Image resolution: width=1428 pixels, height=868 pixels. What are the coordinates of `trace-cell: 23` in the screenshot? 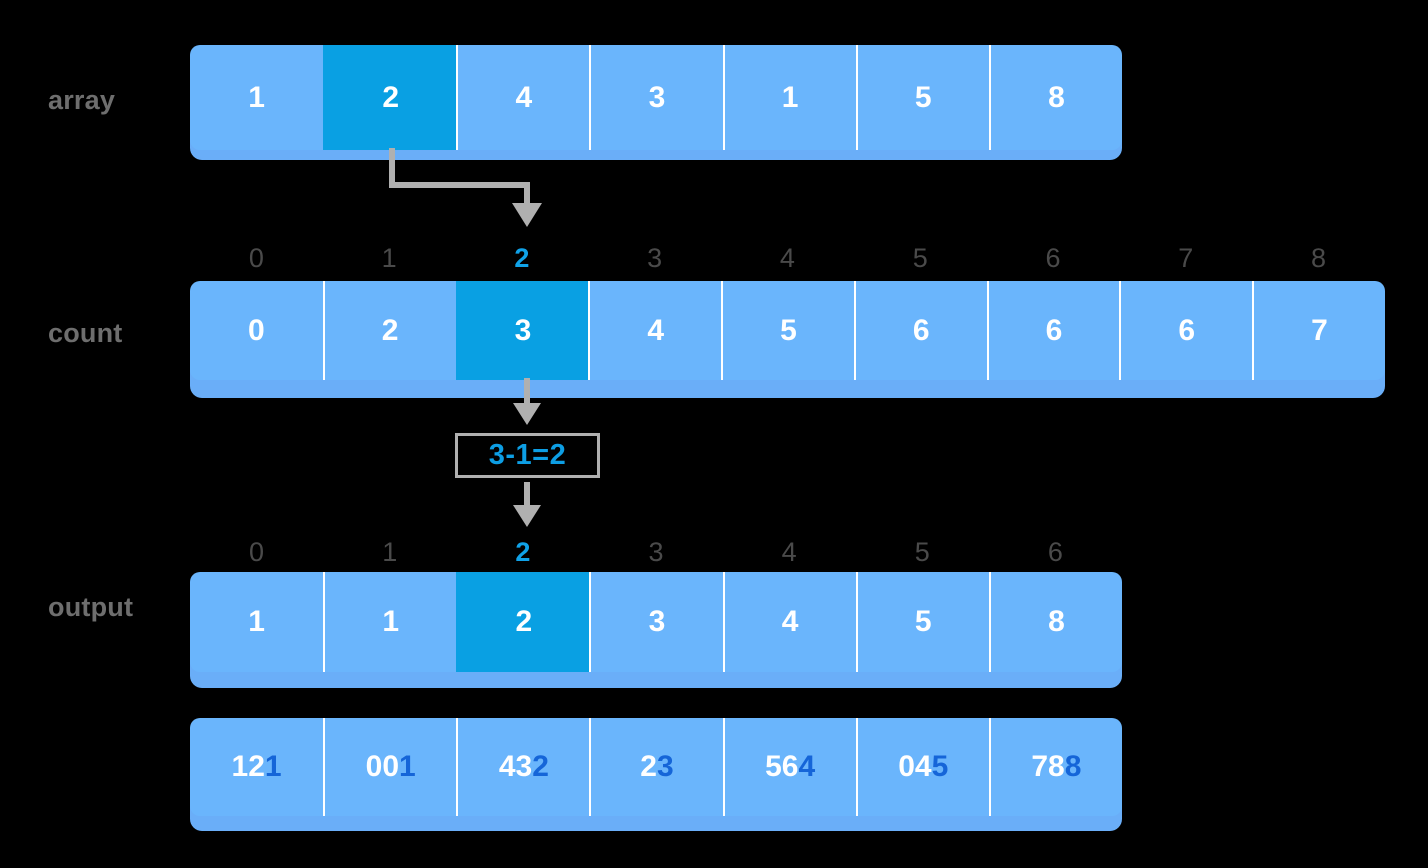 It's located at (656, 767).